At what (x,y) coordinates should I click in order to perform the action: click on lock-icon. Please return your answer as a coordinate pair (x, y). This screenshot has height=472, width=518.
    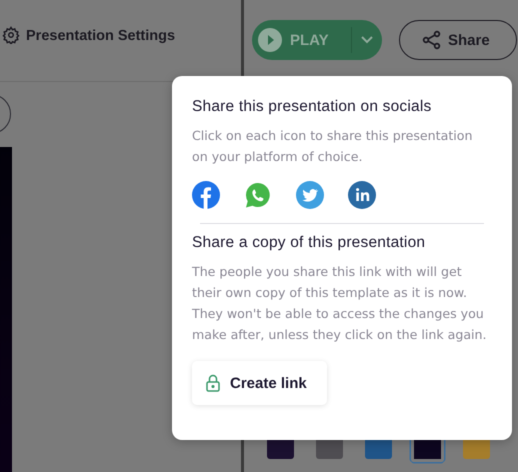
    Looking at the image, I should click on (213, 383).